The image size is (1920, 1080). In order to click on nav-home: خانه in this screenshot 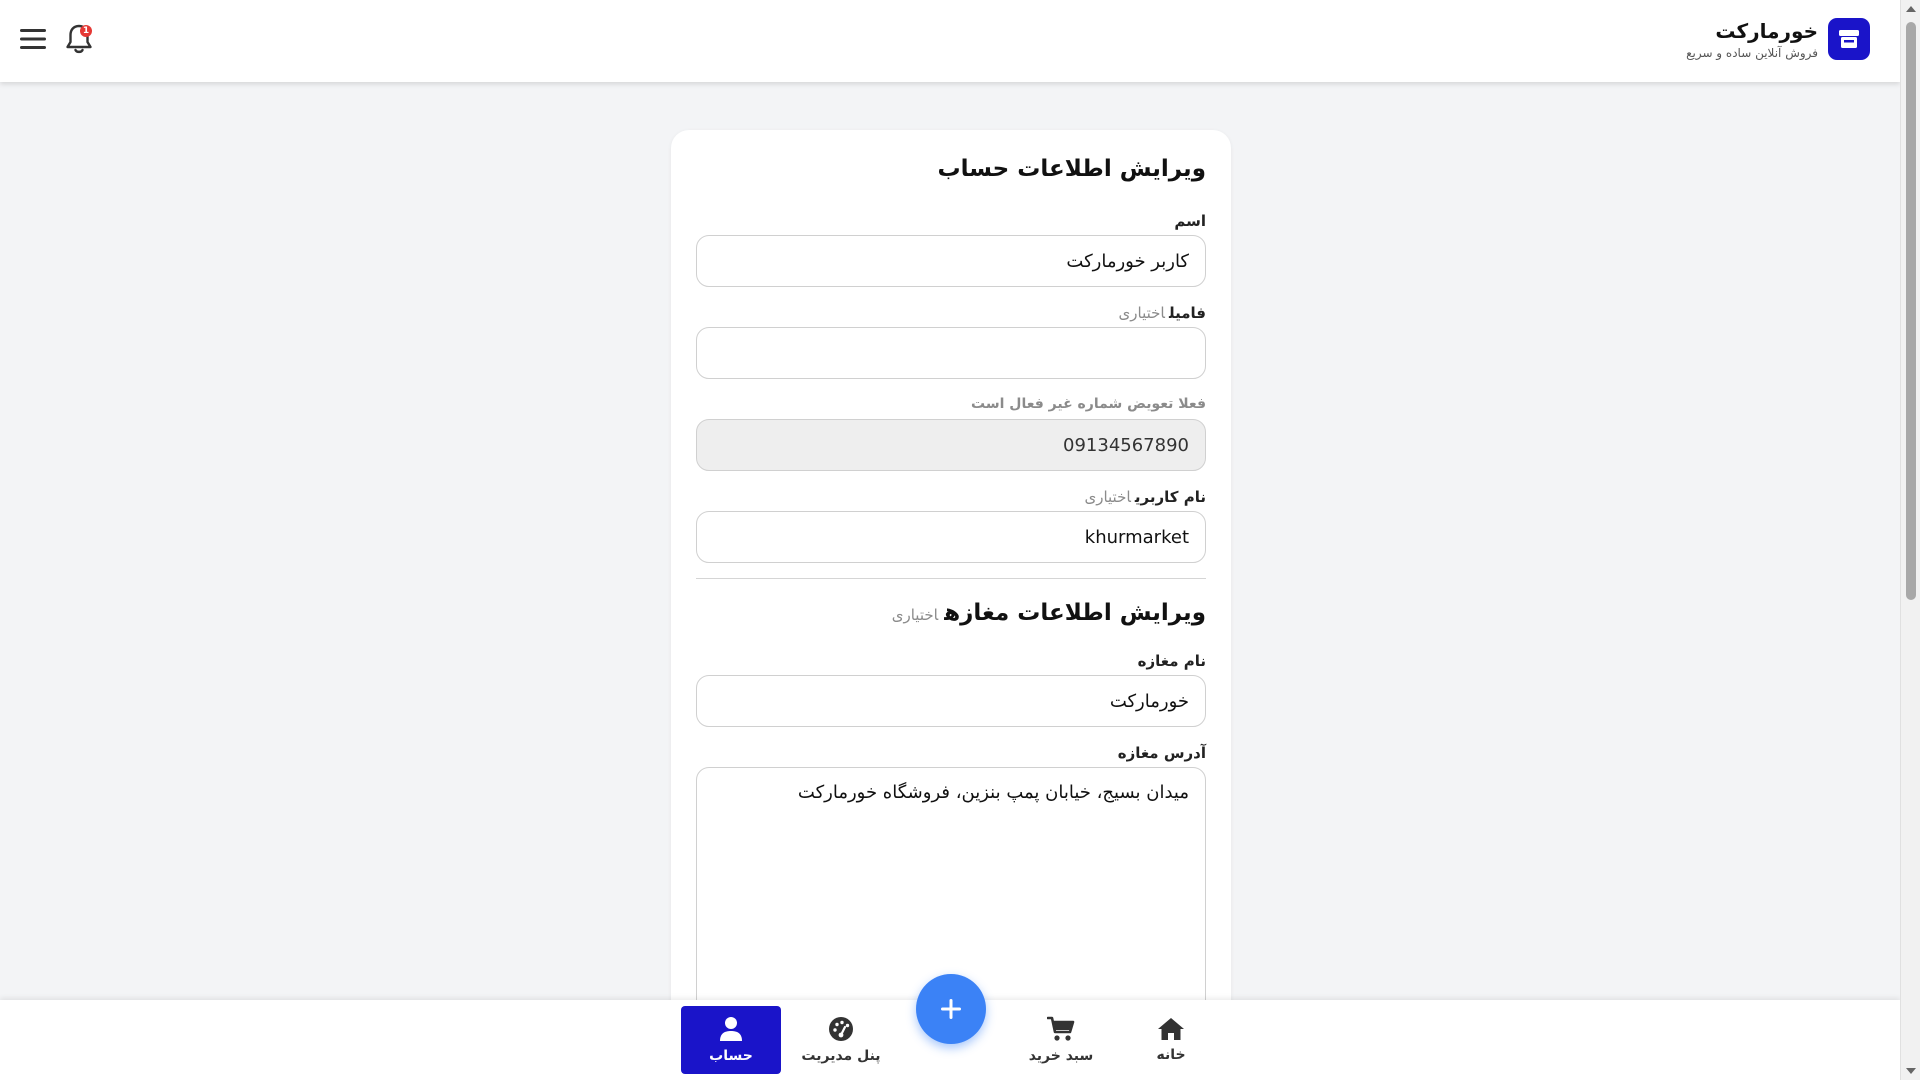, I will do `click(1171, 1040)`.